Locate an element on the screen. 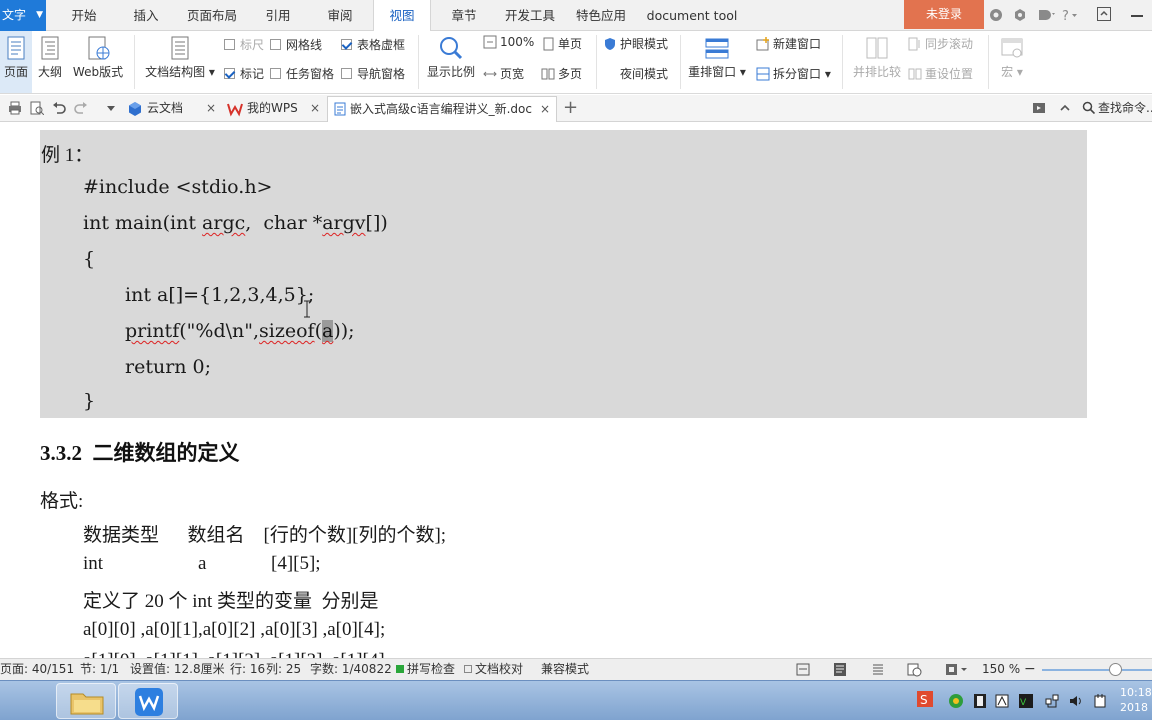 The image size is (1152, 720). tab-developer: 开发工具 is located at coordinates (530, 15).